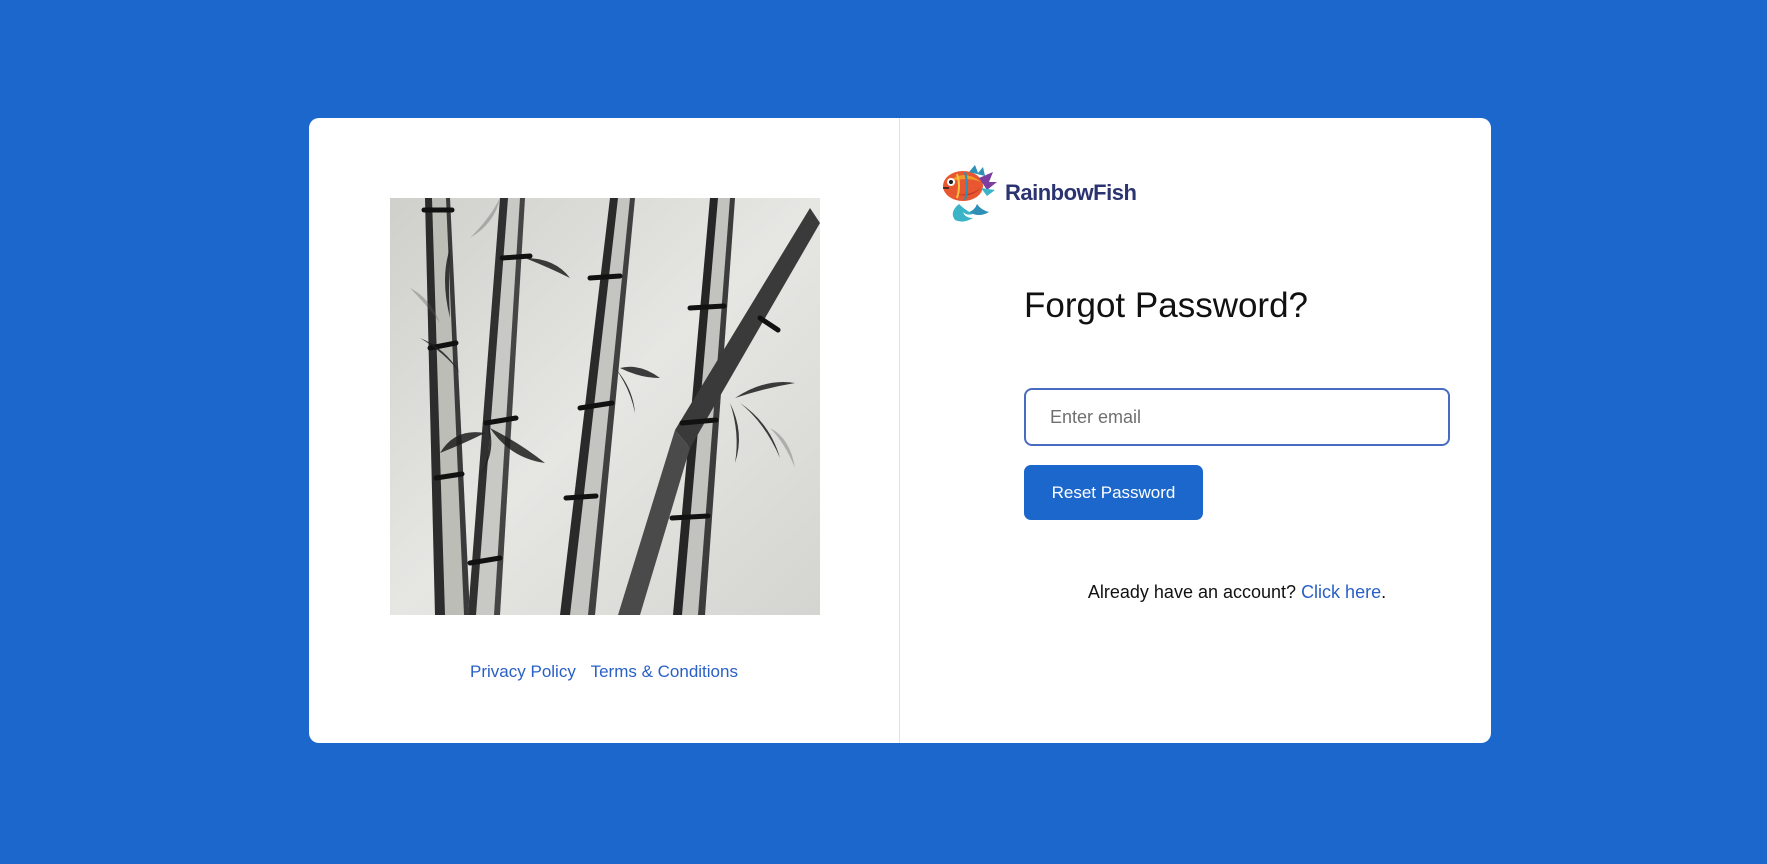 Image resolution: width=1767 pixels, height=864 pixels. Describe the element at coordinates (970, 193) in the screenshot. I see `fish-logo-icon` at that location.